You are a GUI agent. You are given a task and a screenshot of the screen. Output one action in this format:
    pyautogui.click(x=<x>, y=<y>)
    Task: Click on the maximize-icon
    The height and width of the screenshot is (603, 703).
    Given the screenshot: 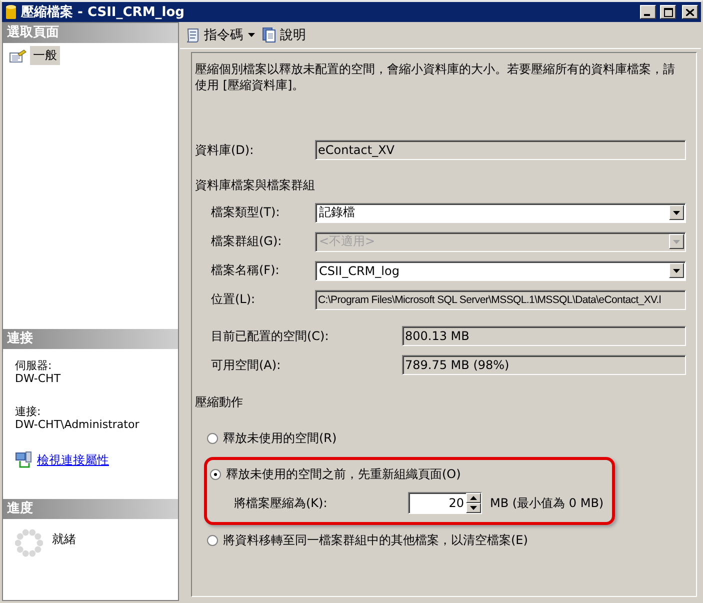 What is the action you would take?
    pyautogui.click(x=668, y=12)
    